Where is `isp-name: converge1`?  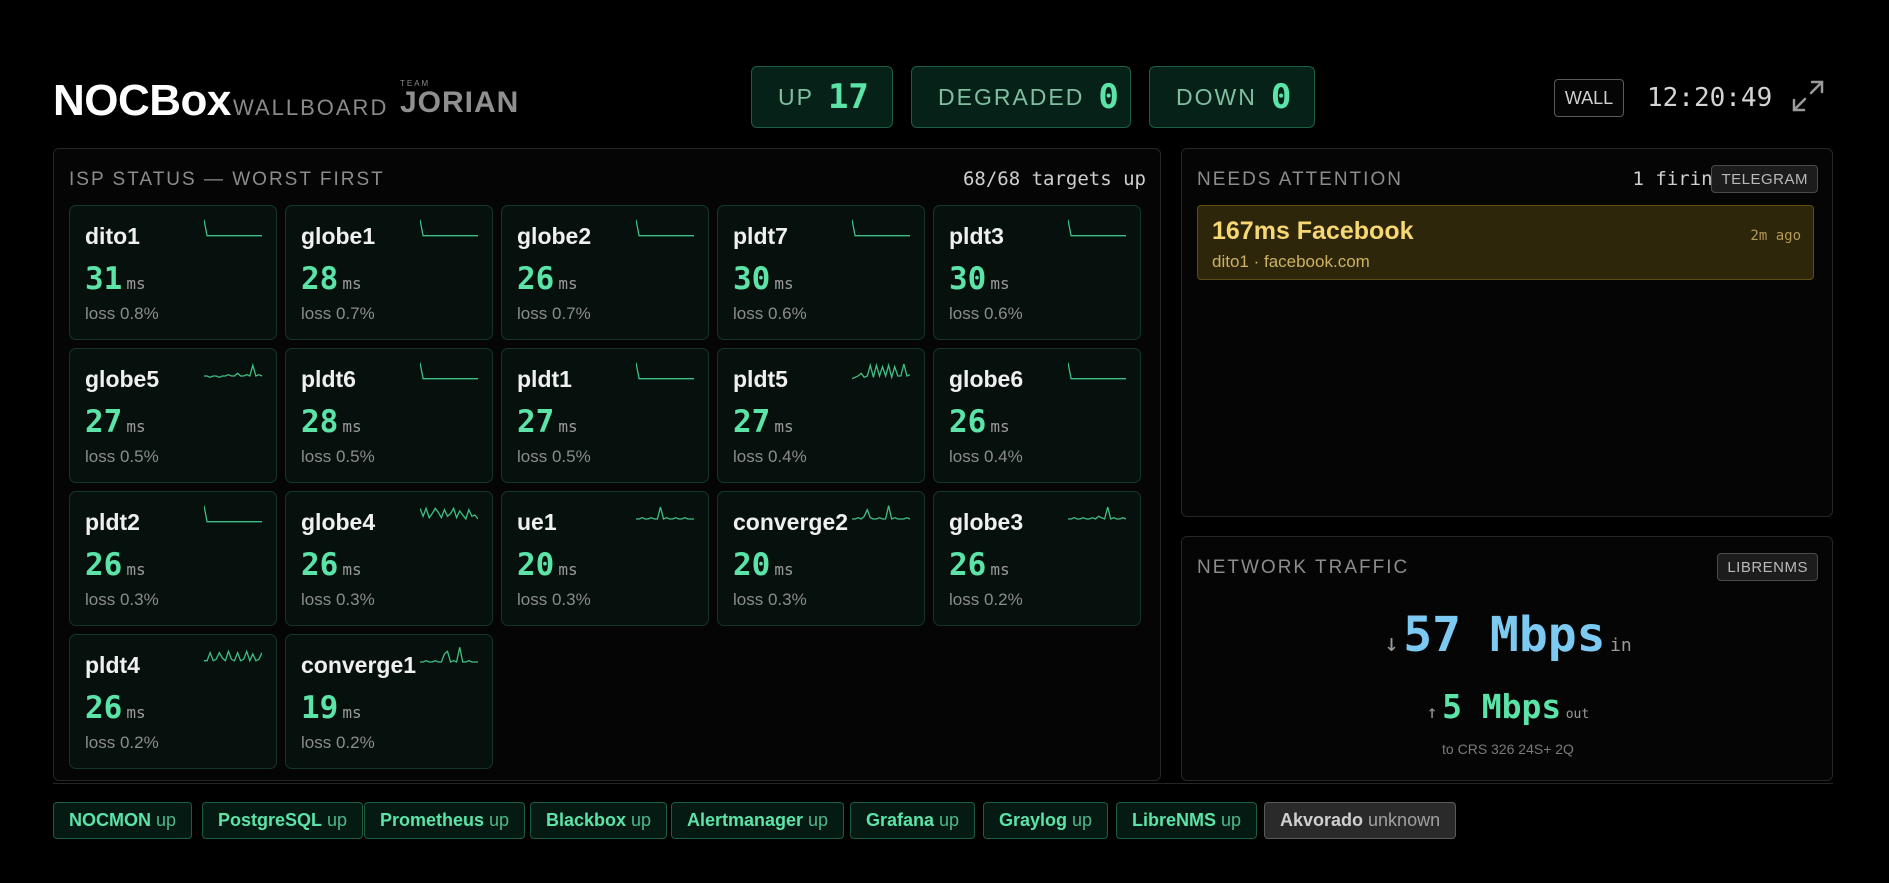 isp-name: converge1 is located at coordinates (359, 665).